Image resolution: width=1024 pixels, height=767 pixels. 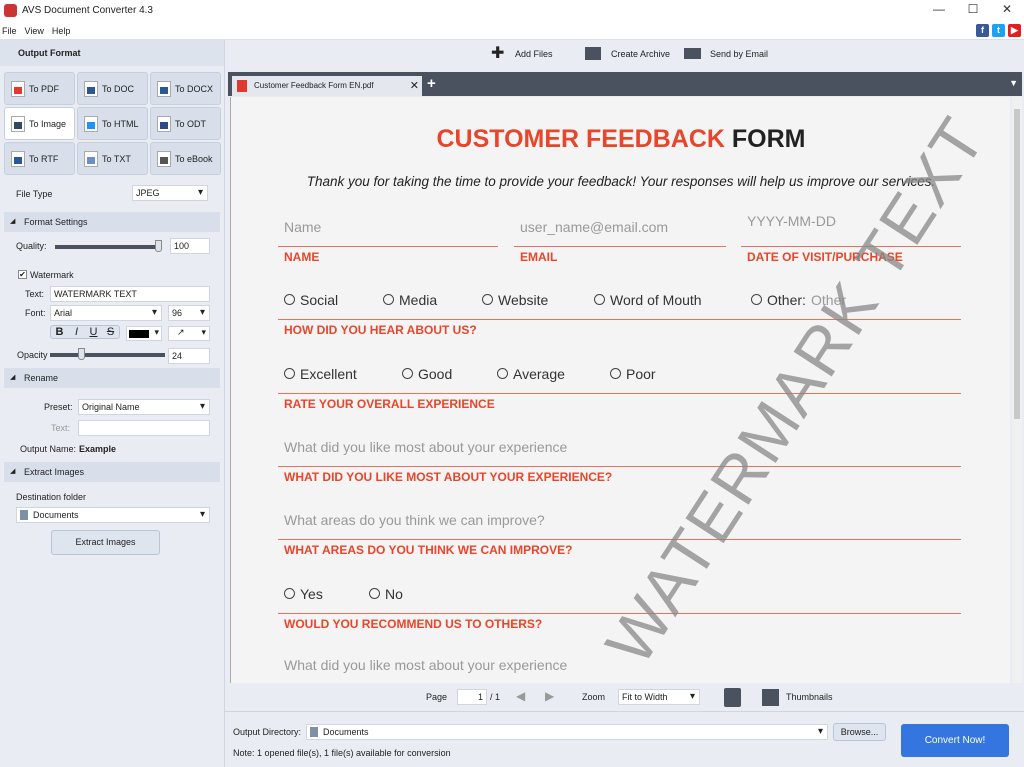 What do you see at coordinates (732, 697) in the screenshot?
I see `printer-icon` at bounding box center [732, 697].